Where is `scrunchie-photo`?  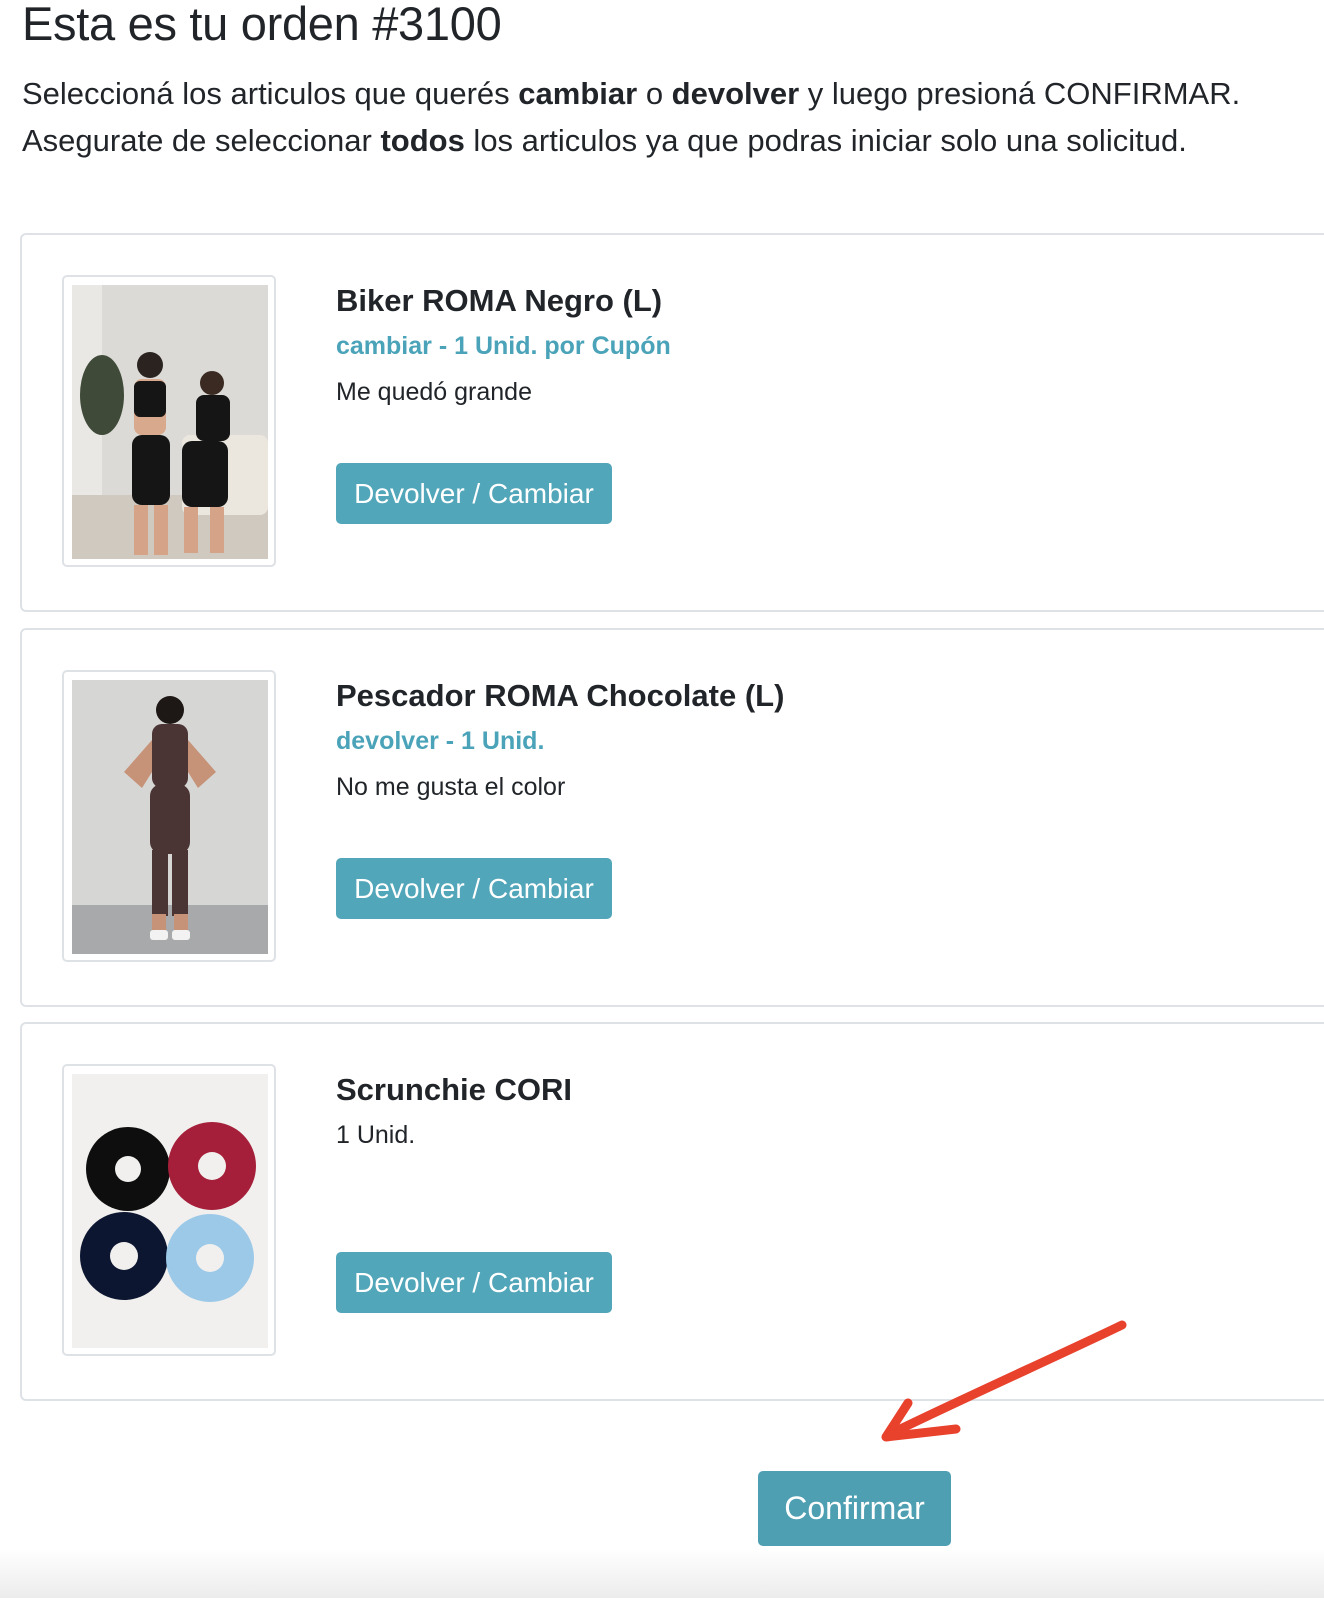 scrunchie-photo is located at coordinates (170, 1211).